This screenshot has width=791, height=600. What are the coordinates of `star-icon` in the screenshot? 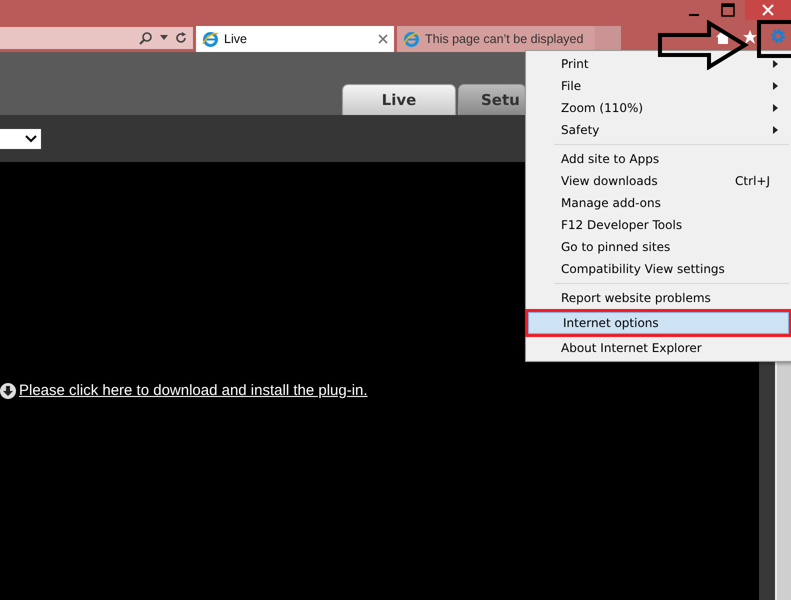 It's located at (750, 37).